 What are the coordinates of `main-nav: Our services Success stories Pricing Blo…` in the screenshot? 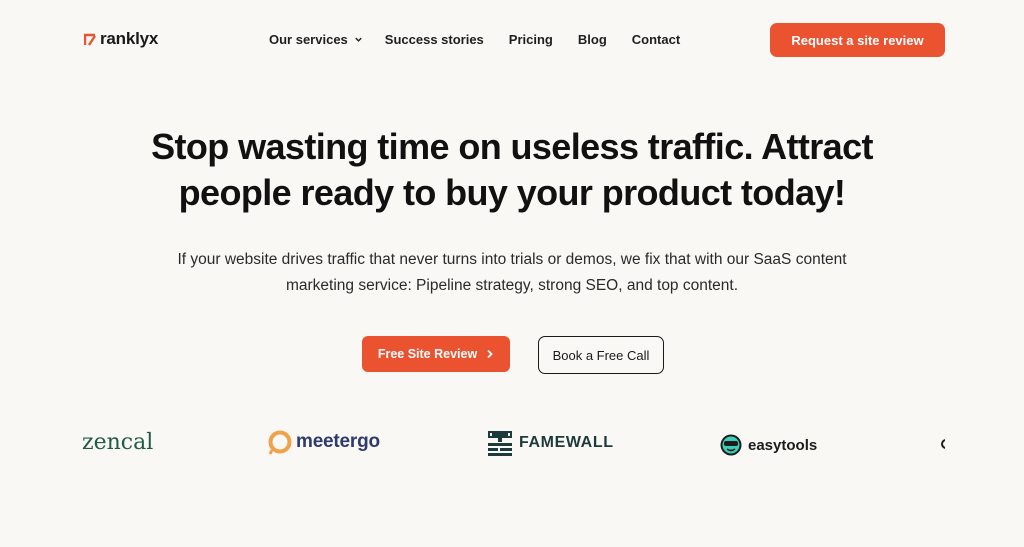 It's located at (474, 39).